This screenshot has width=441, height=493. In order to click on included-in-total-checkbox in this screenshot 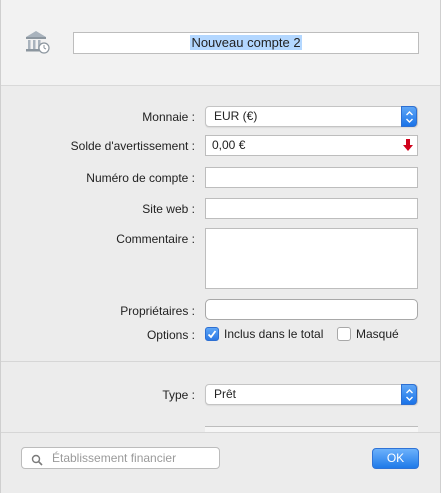, I will do `click(212, 334)`.